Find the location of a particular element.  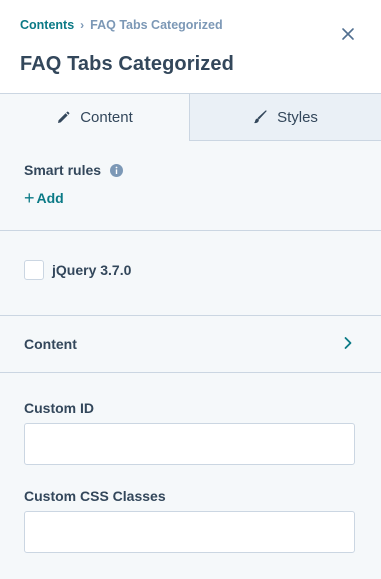

jquery-checkbox-label: jQuery 3.7.0 is located at coordinates (92, 270).